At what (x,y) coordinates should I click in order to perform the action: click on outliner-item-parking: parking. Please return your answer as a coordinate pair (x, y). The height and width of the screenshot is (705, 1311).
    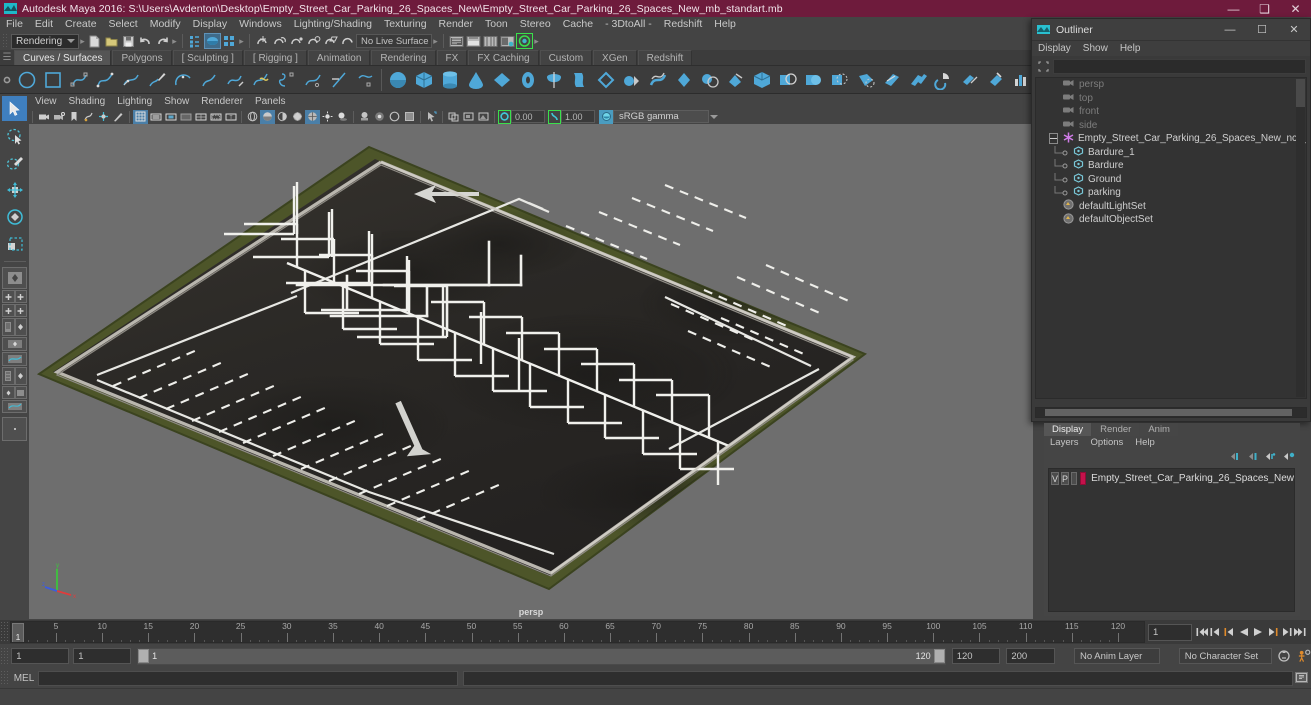
    Looking at the image, I should click on (1171, 193).